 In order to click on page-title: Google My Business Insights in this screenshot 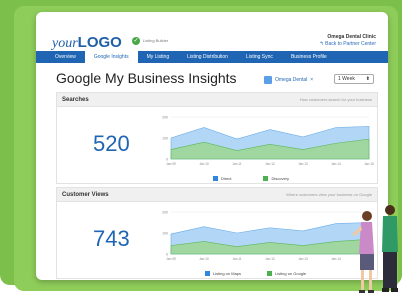, I will do `click(146, 78)`.